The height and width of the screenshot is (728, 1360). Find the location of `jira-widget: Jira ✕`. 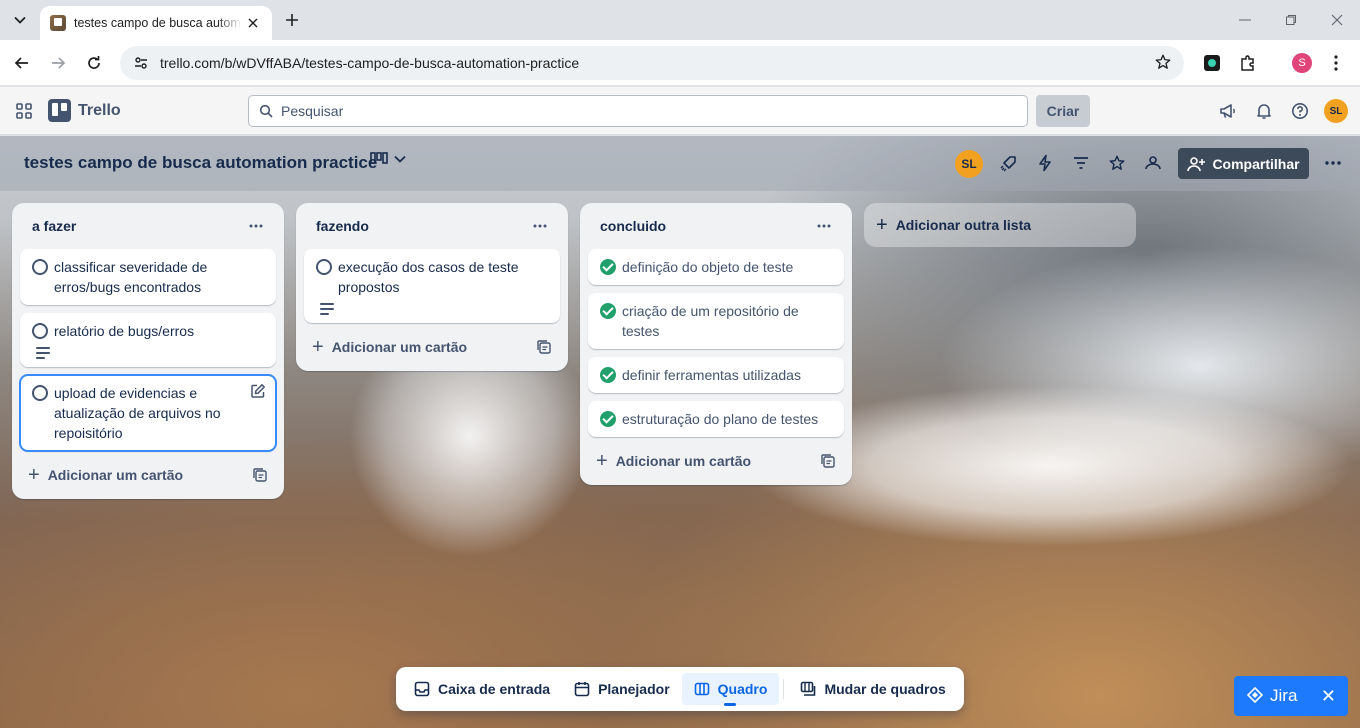

jira-widget: Jira ✕ is located at coordinates (1291, 696).